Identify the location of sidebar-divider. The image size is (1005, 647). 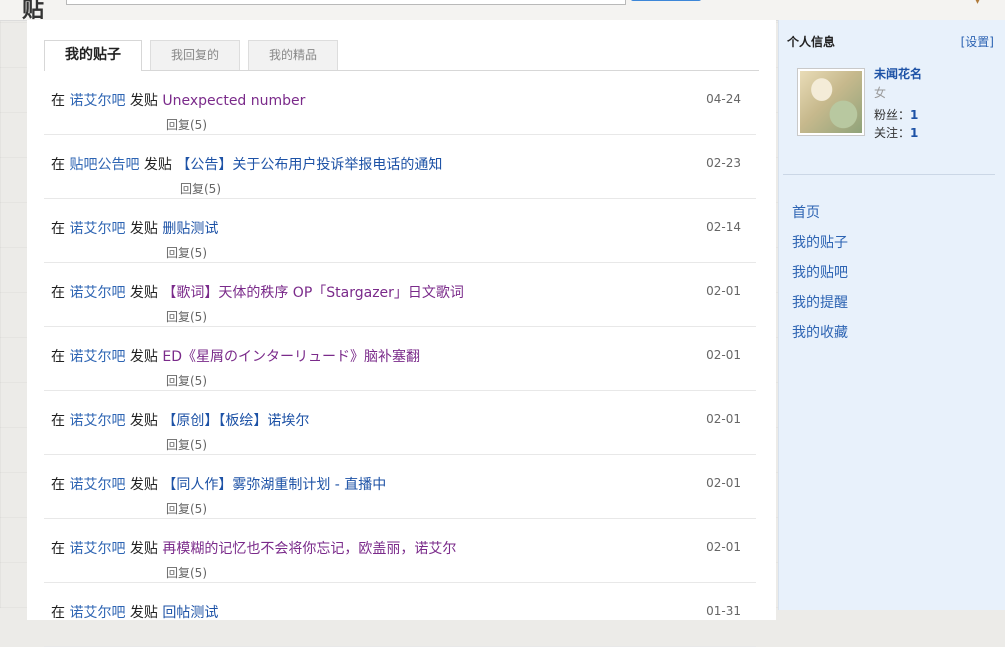
(889, 174).